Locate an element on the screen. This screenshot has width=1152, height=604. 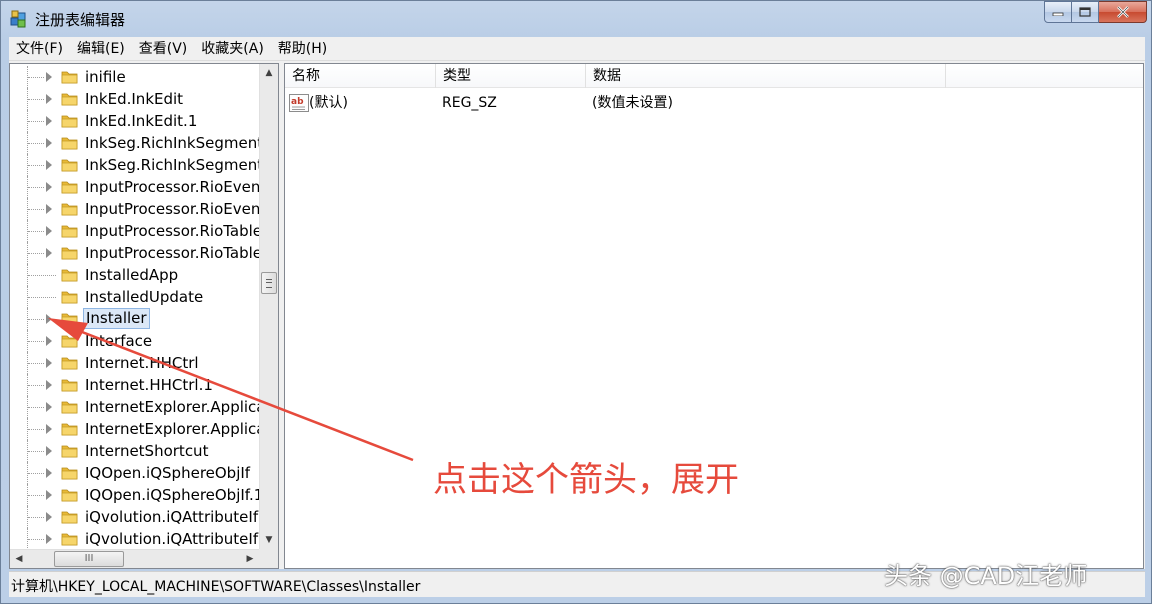
menu-help: 帮助(H) is located at coordinates (302, 49).